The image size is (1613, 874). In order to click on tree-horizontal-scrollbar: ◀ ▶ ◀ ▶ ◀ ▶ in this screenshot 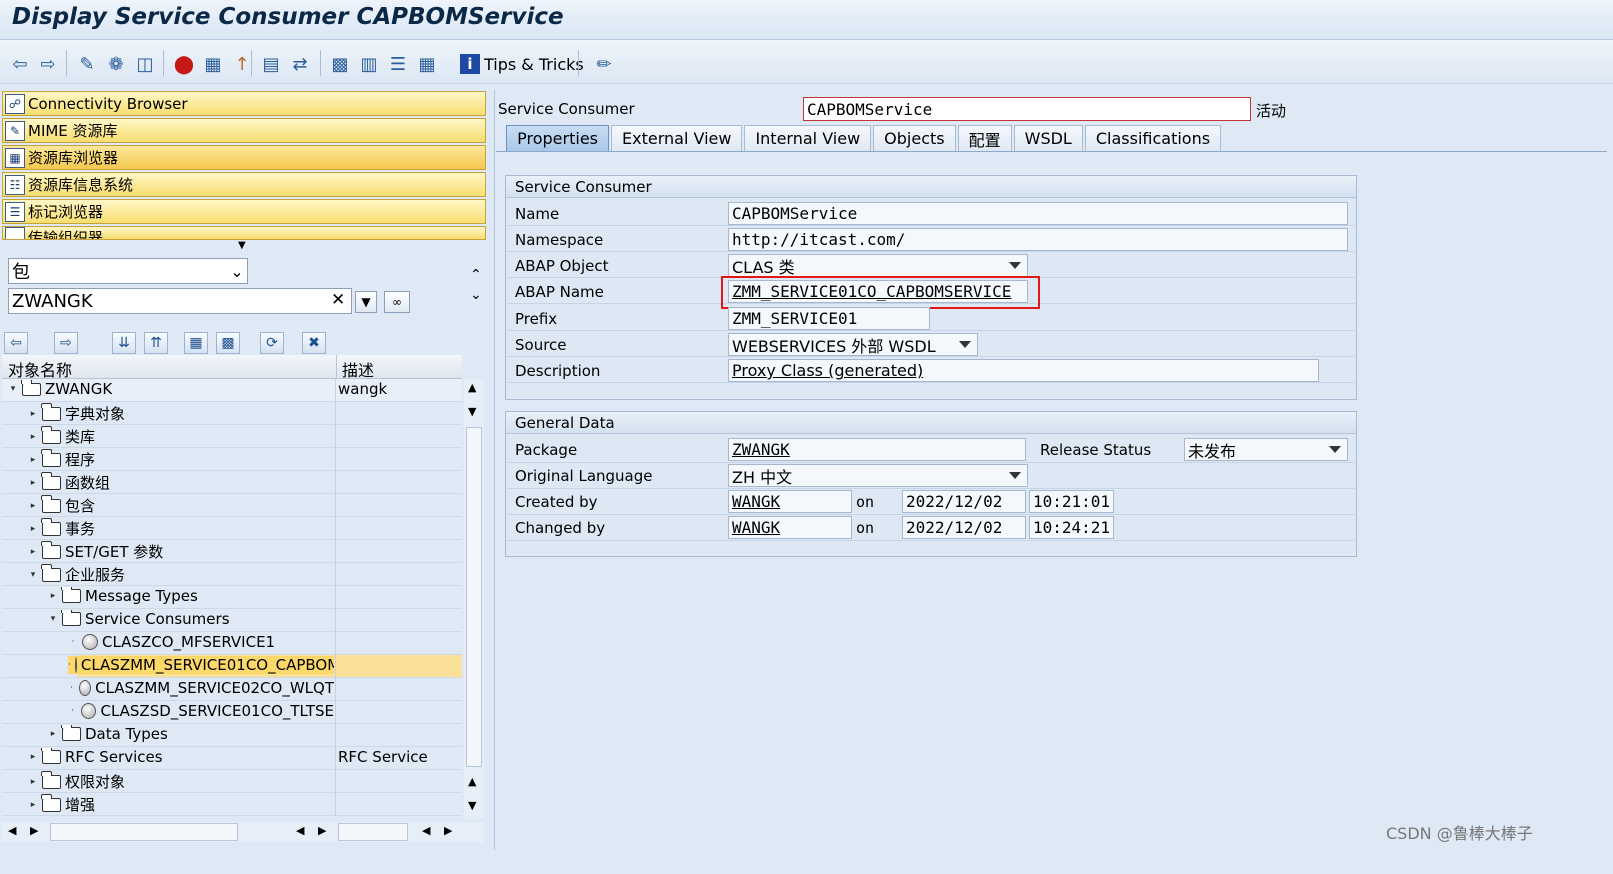, I will do `click(243, 832)`.